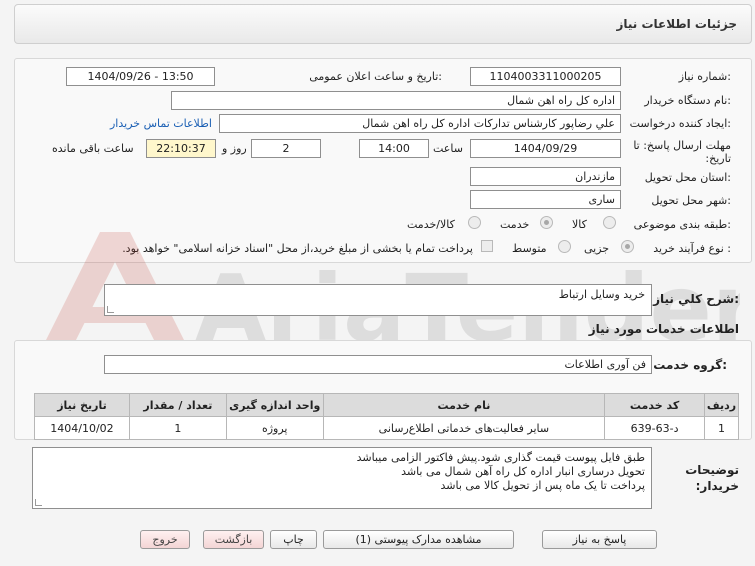 The width and height of the screenshot is (755, 566). What do you see at coordinates (378, 364) in the screenshot?
I see `service-group-field: فن آوری اطلاعات` at bounding box center [378, 364].